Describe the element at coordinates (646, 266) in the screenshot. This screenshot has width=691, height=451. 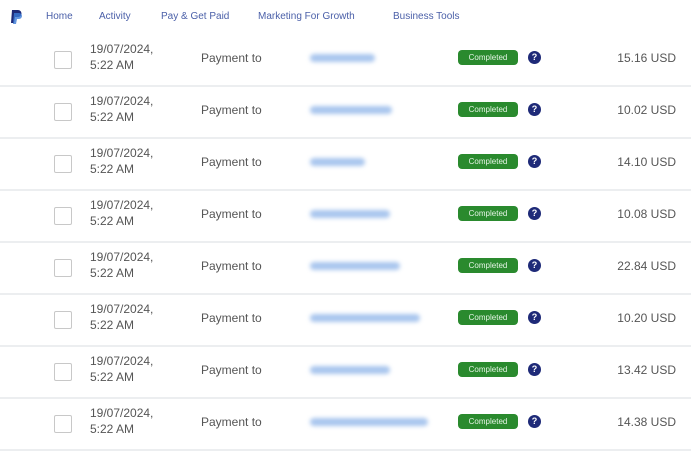
I see `transaction-amount: 22.84 USD` at that location.